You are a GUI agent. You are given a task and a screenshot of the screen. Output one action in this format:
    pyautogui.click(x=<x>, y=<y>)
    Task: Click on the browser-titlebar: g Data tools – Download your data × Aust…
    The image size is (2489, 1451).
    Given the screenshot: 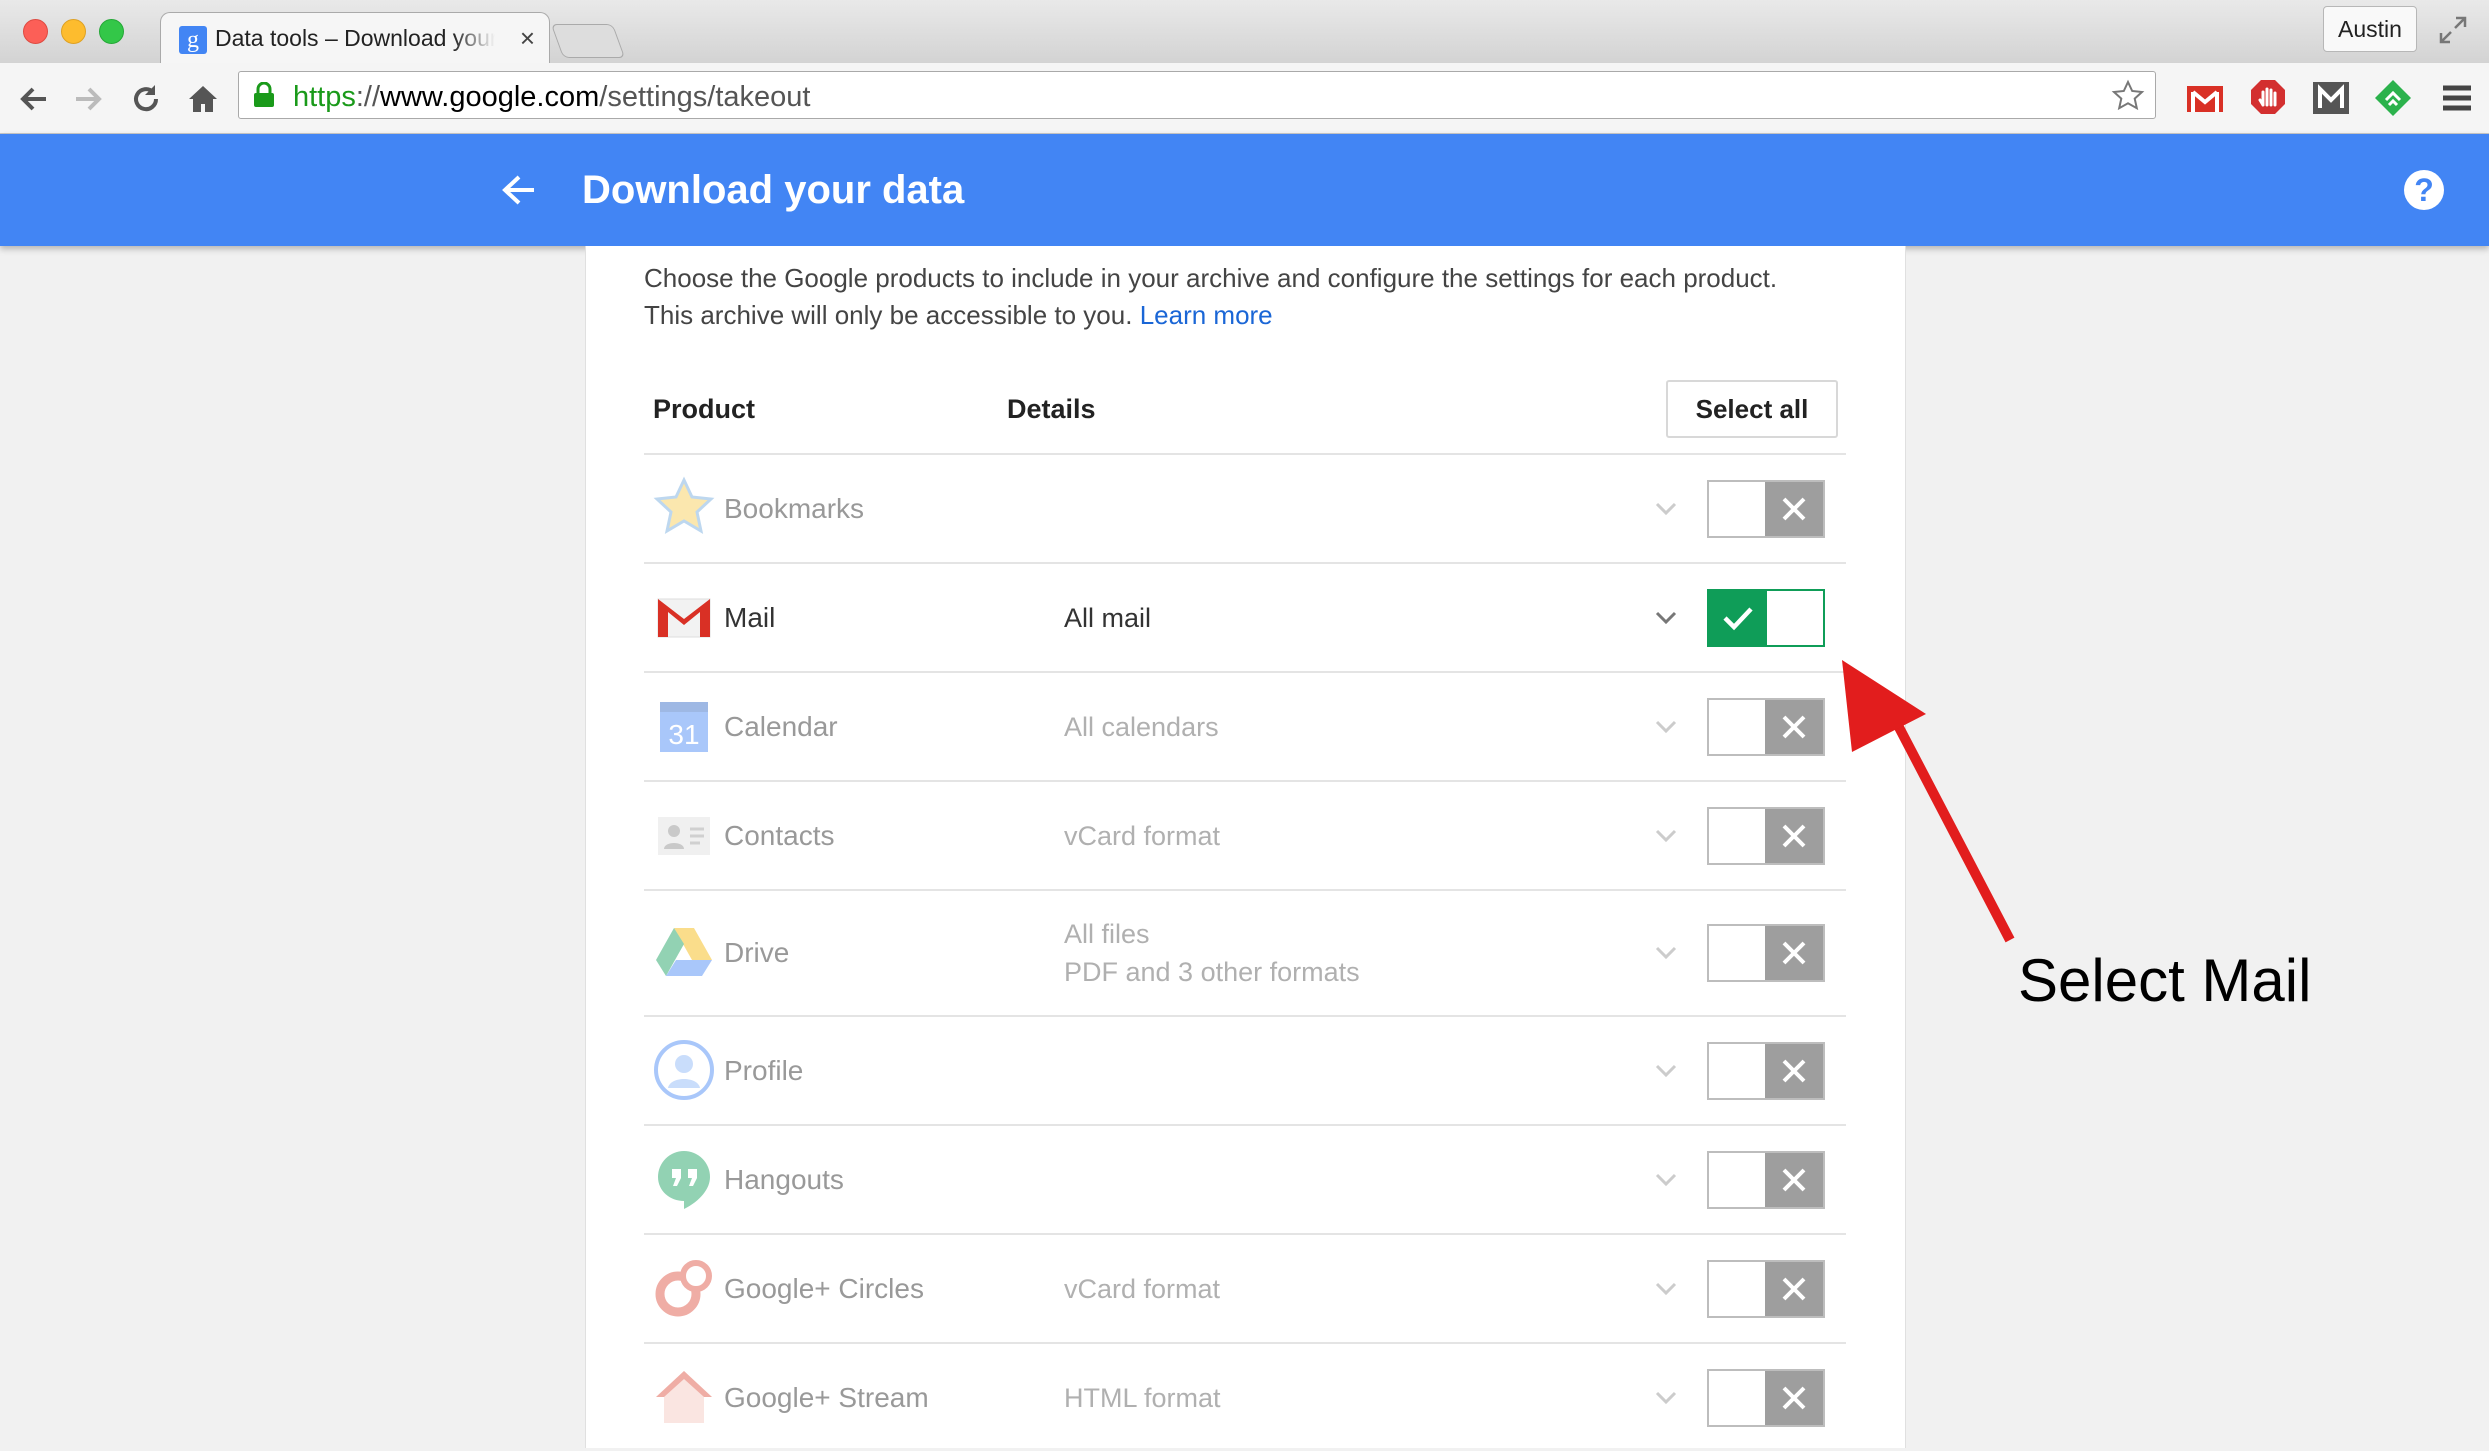 What is the action you would take?
    pyautogui.click(x=1244, y=32)
    